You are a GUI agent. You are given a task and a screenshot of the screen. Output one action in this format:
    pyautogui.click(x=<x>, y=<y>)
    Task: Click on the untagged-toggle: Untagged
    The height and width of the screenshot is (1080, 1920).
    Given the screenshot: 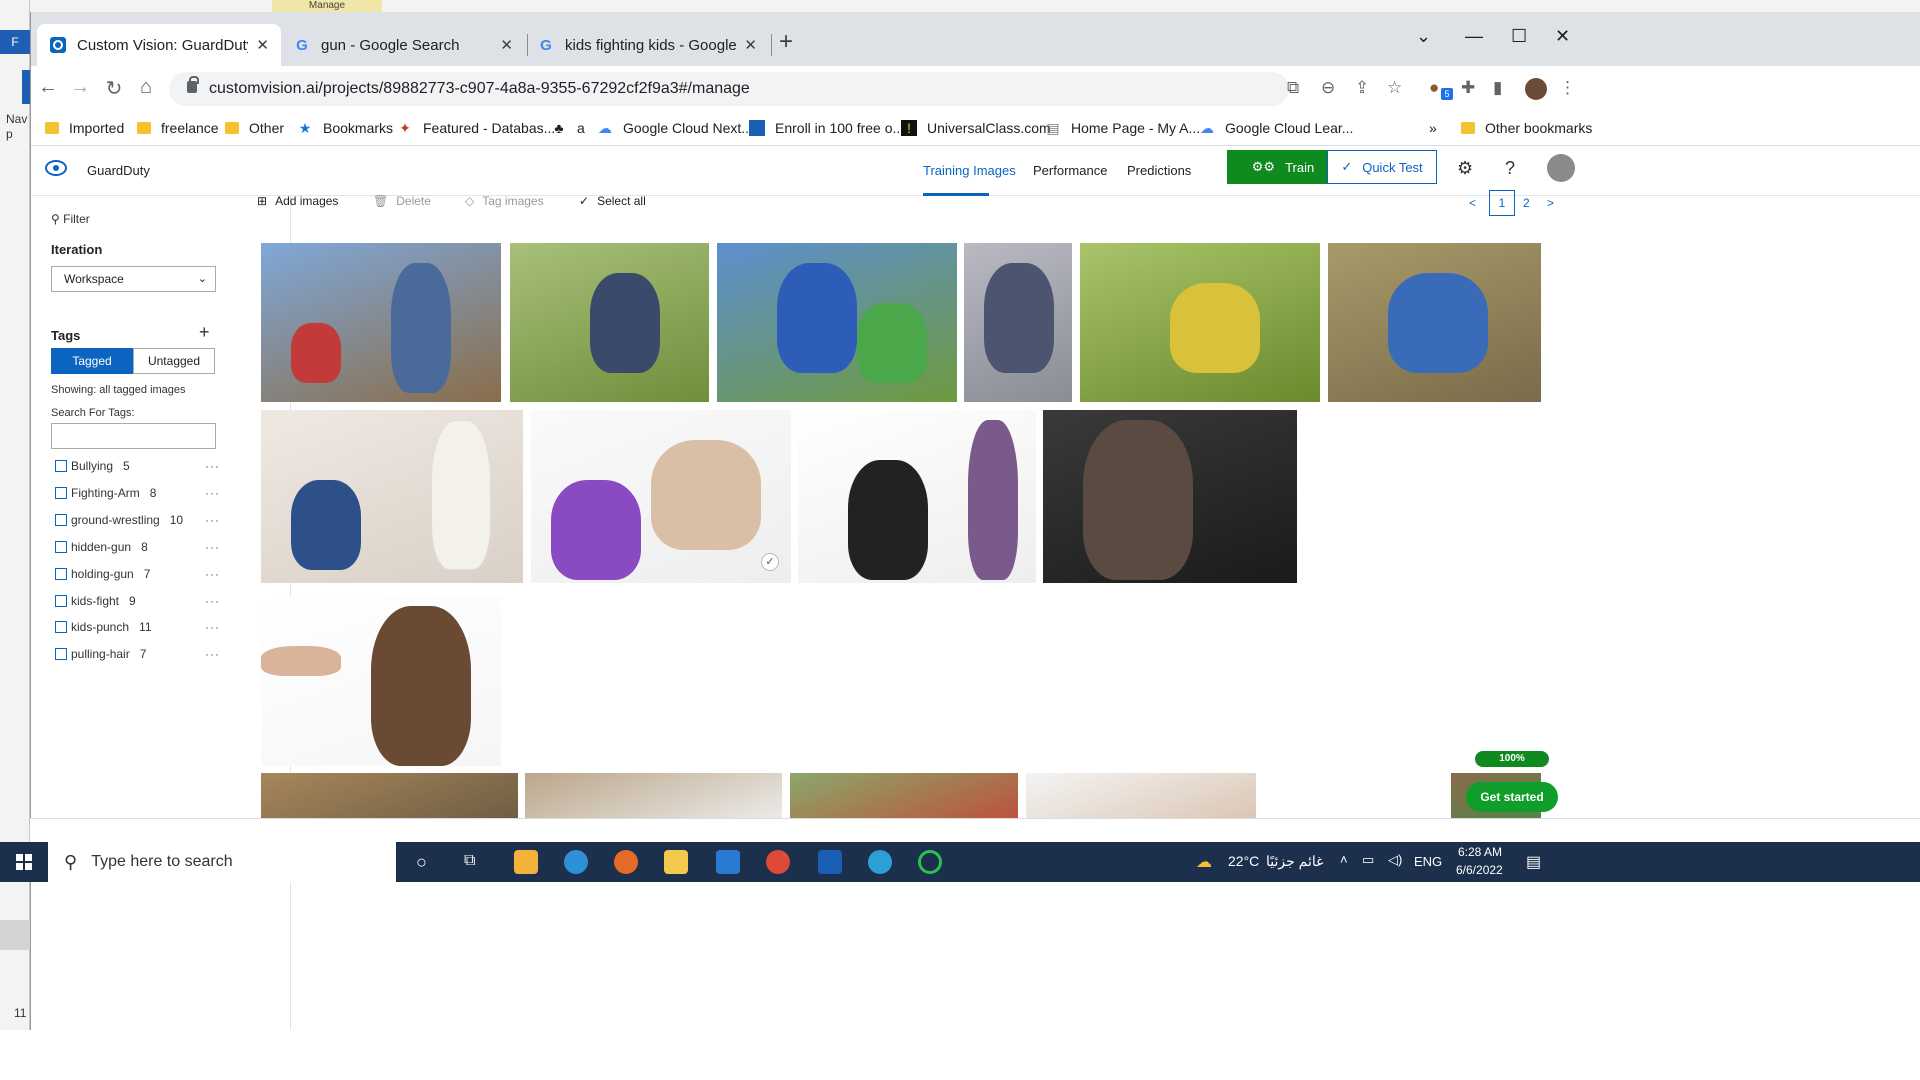 What is the action you would take?
    pyautogui.click(x=174, y=361)
    